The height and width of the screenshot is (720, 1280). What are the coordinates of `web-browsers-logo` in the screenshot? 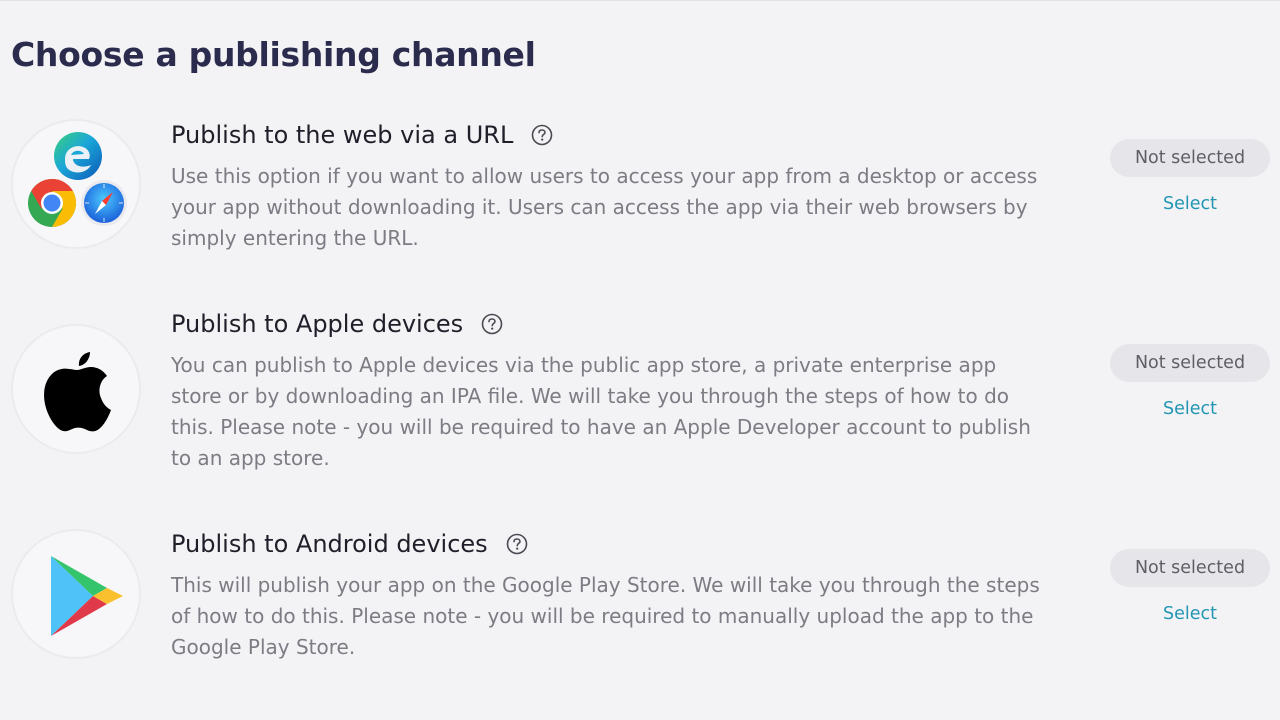 It's located at (76, 184).